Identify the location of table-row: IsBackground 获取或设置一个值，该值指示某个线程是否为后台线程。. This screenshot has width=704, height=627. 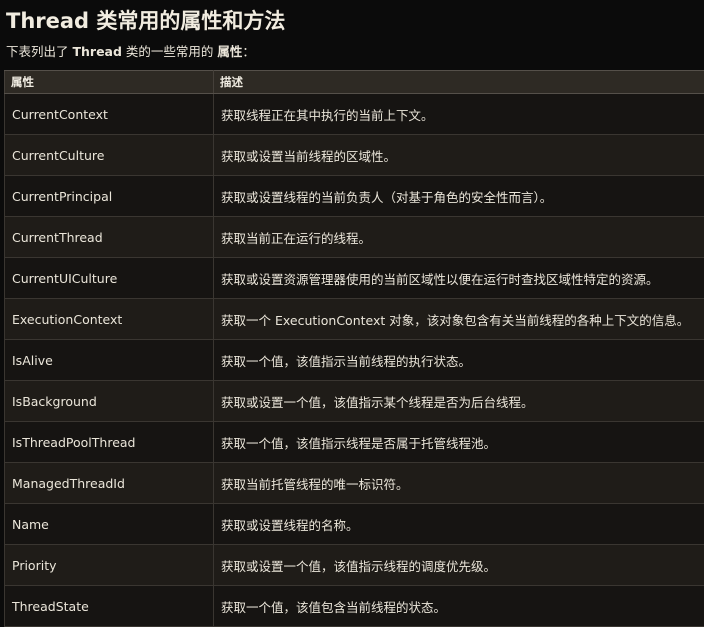
(354, 401).